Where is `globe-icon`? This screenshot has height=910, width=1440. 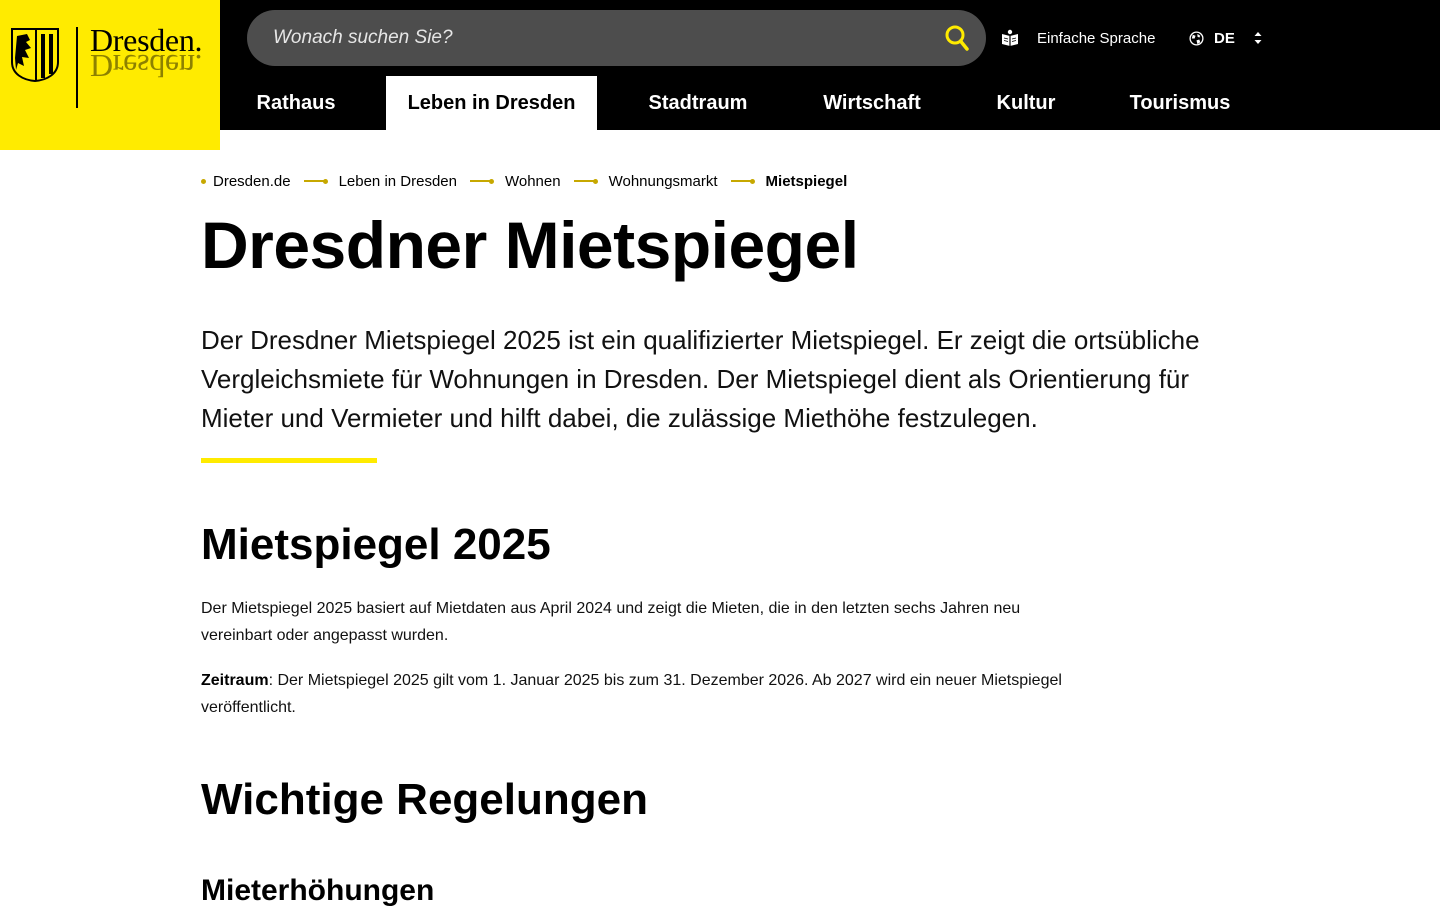 globe-icon is located at coordinates (1196, 38).